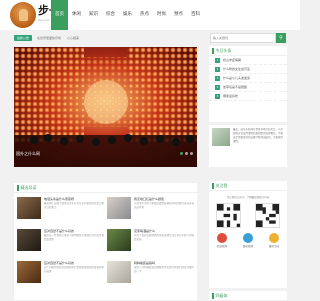 The width and height of the screenshot is (320, 301). I want to click on rank-badge: 1, so click(217, 60).